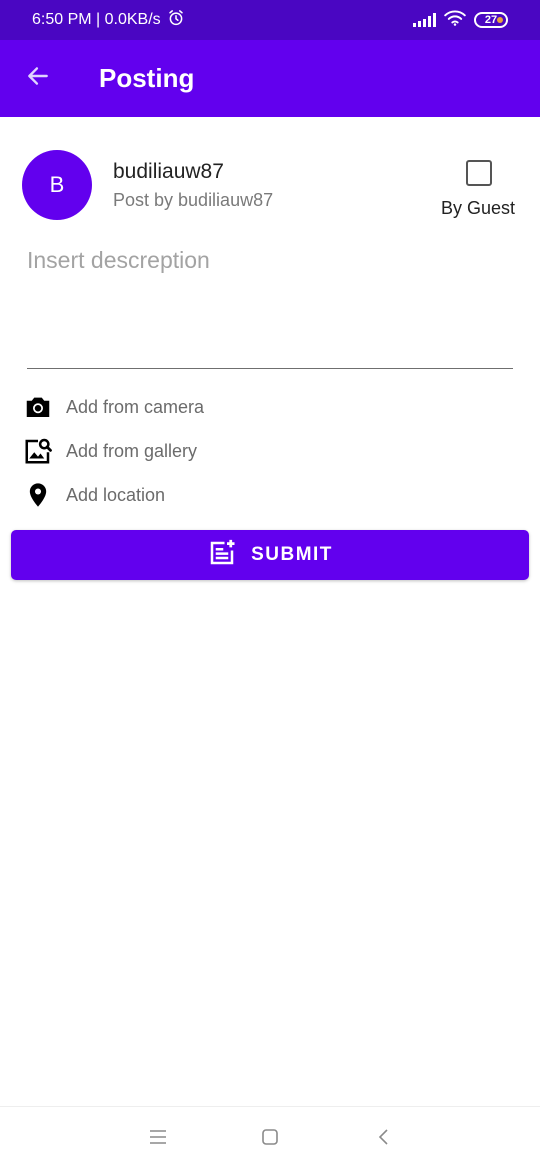 Image resolution: width=540 pixels, height=1170 pixels. What do you see at coordinates (479, 173) in the screenshot?
I see `guest-checkbox` at bounding box center [479, 173].